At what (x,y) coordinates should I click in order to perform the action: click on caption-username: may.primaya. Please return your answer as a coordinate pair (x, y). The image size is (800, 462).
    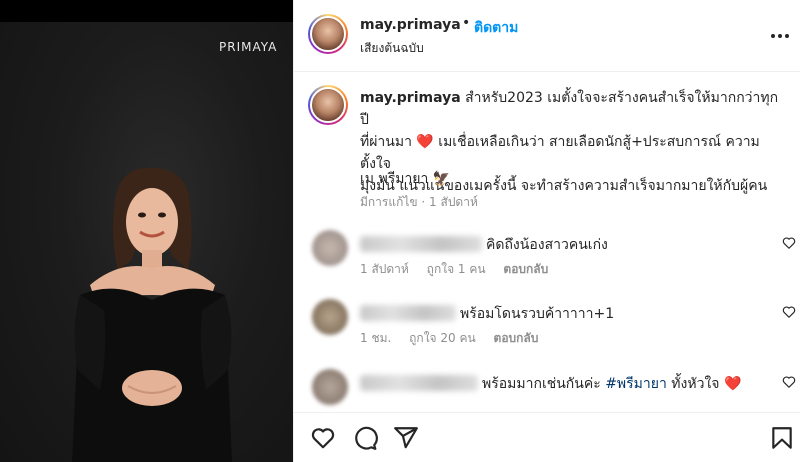
    Looking at the image, I should click on (410, 98).